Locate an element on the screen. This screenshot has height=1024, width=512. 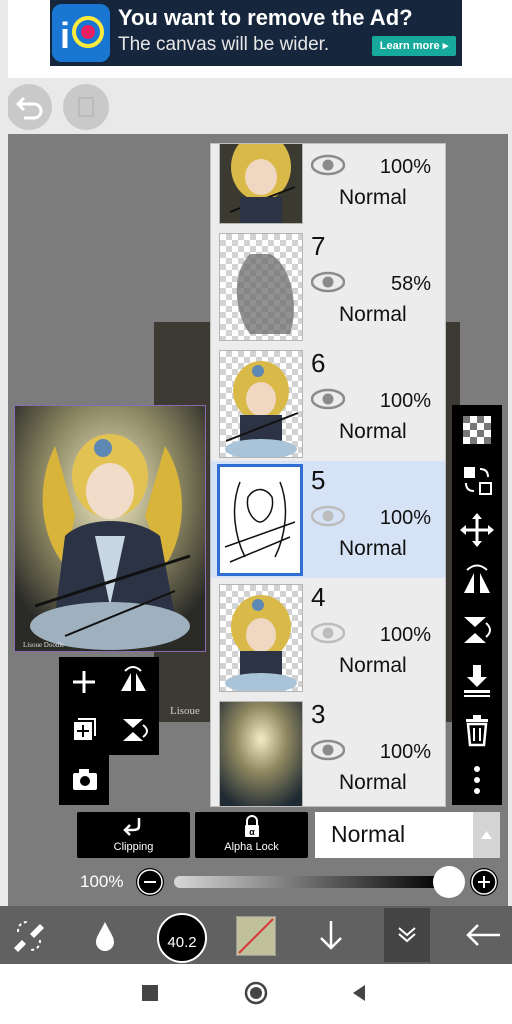
add-layer-icon is located at coordinates (85, 729).